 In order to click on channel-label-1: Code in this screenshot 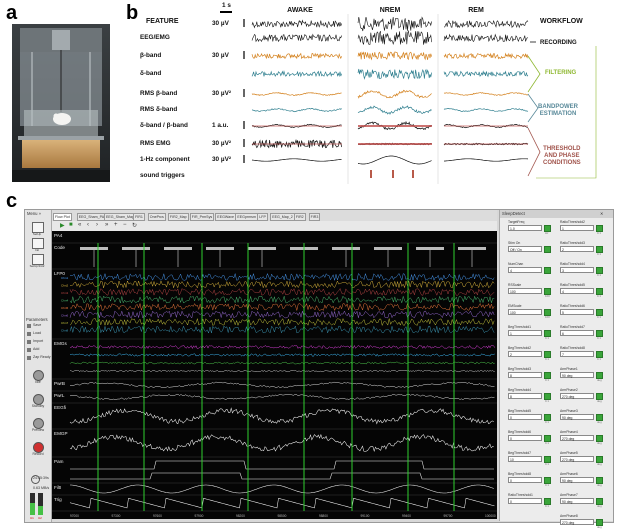, I will do `click(59, 247)`.